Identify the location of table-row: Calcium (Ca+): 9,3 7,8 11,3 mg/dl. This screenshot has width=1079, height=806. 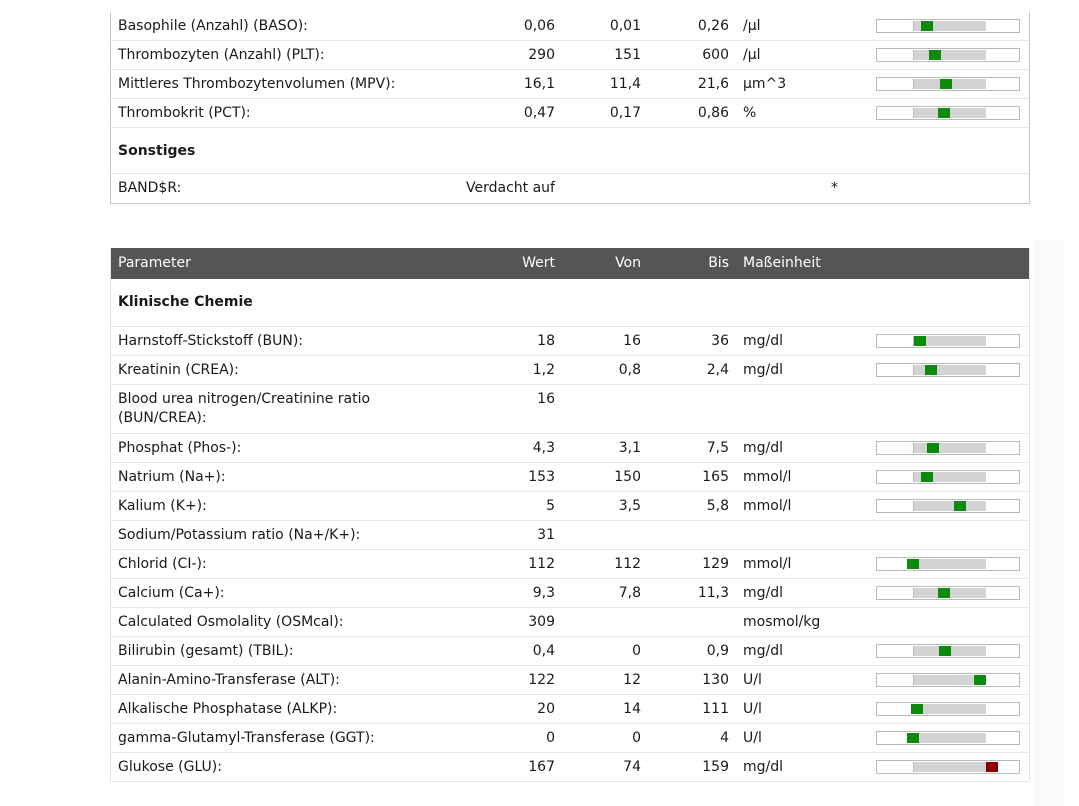
(570, 593).